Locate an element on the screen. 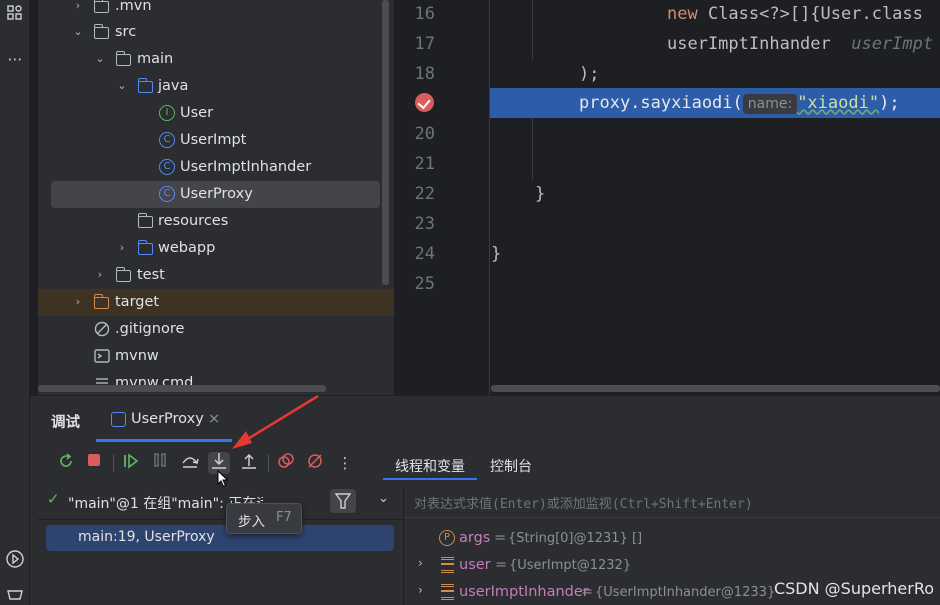 The image size is (940, 605). tree-item-label: resources is located at coordinates (193, 221).